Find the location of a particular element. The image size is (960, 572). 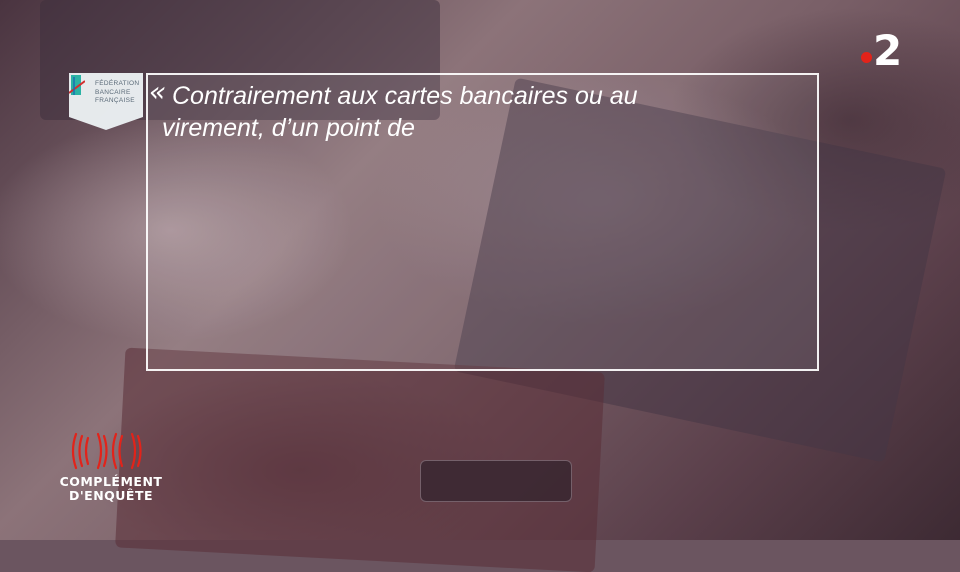

source-badge-line2: BANCAIRE is located at coordinates (113, 92).